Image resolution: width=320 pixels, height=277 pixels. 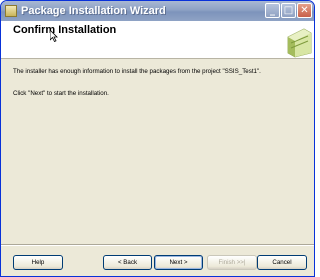 I want to click on package-graphic-icon, so click(x=297, y=40).